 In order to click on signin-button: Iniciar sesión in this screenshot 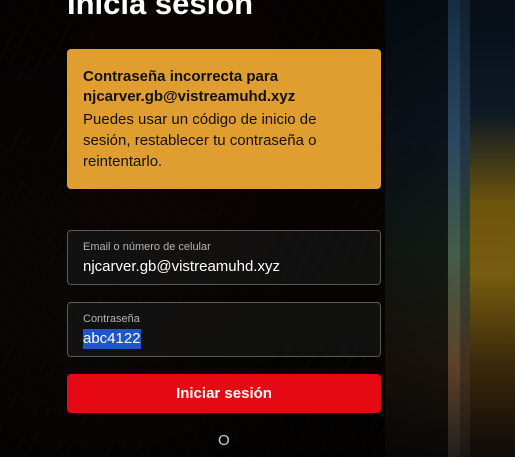, I will do `click(224, 393)`.